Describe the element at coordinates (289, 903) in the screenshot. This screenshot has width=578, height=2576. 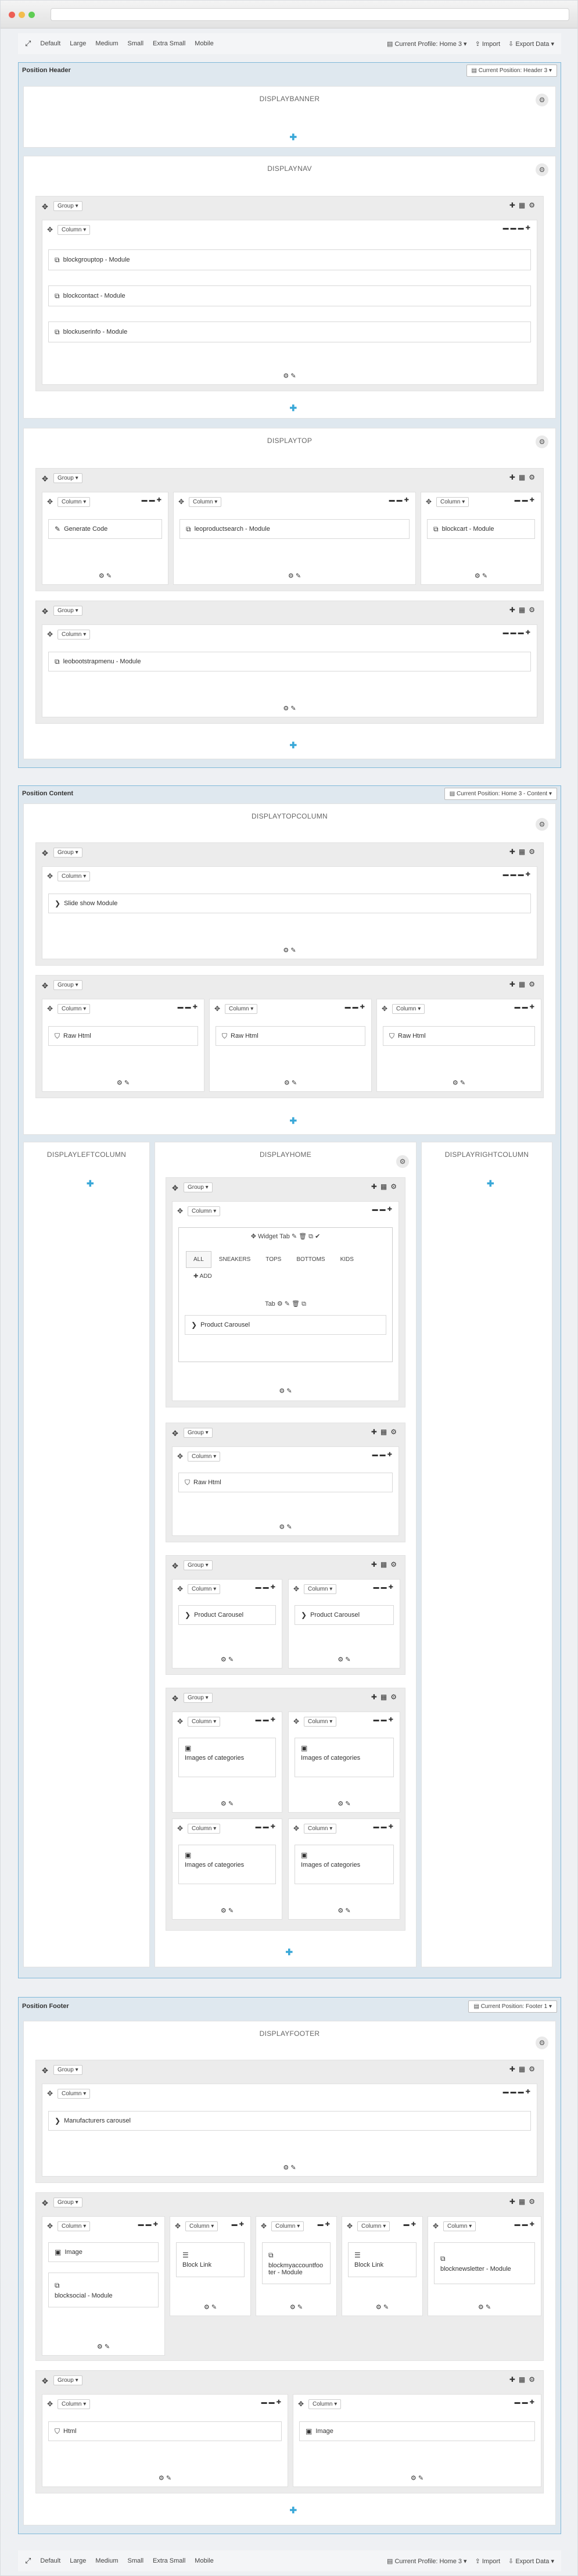
I see `module-widget: ❯ Slide show Module` at that location.